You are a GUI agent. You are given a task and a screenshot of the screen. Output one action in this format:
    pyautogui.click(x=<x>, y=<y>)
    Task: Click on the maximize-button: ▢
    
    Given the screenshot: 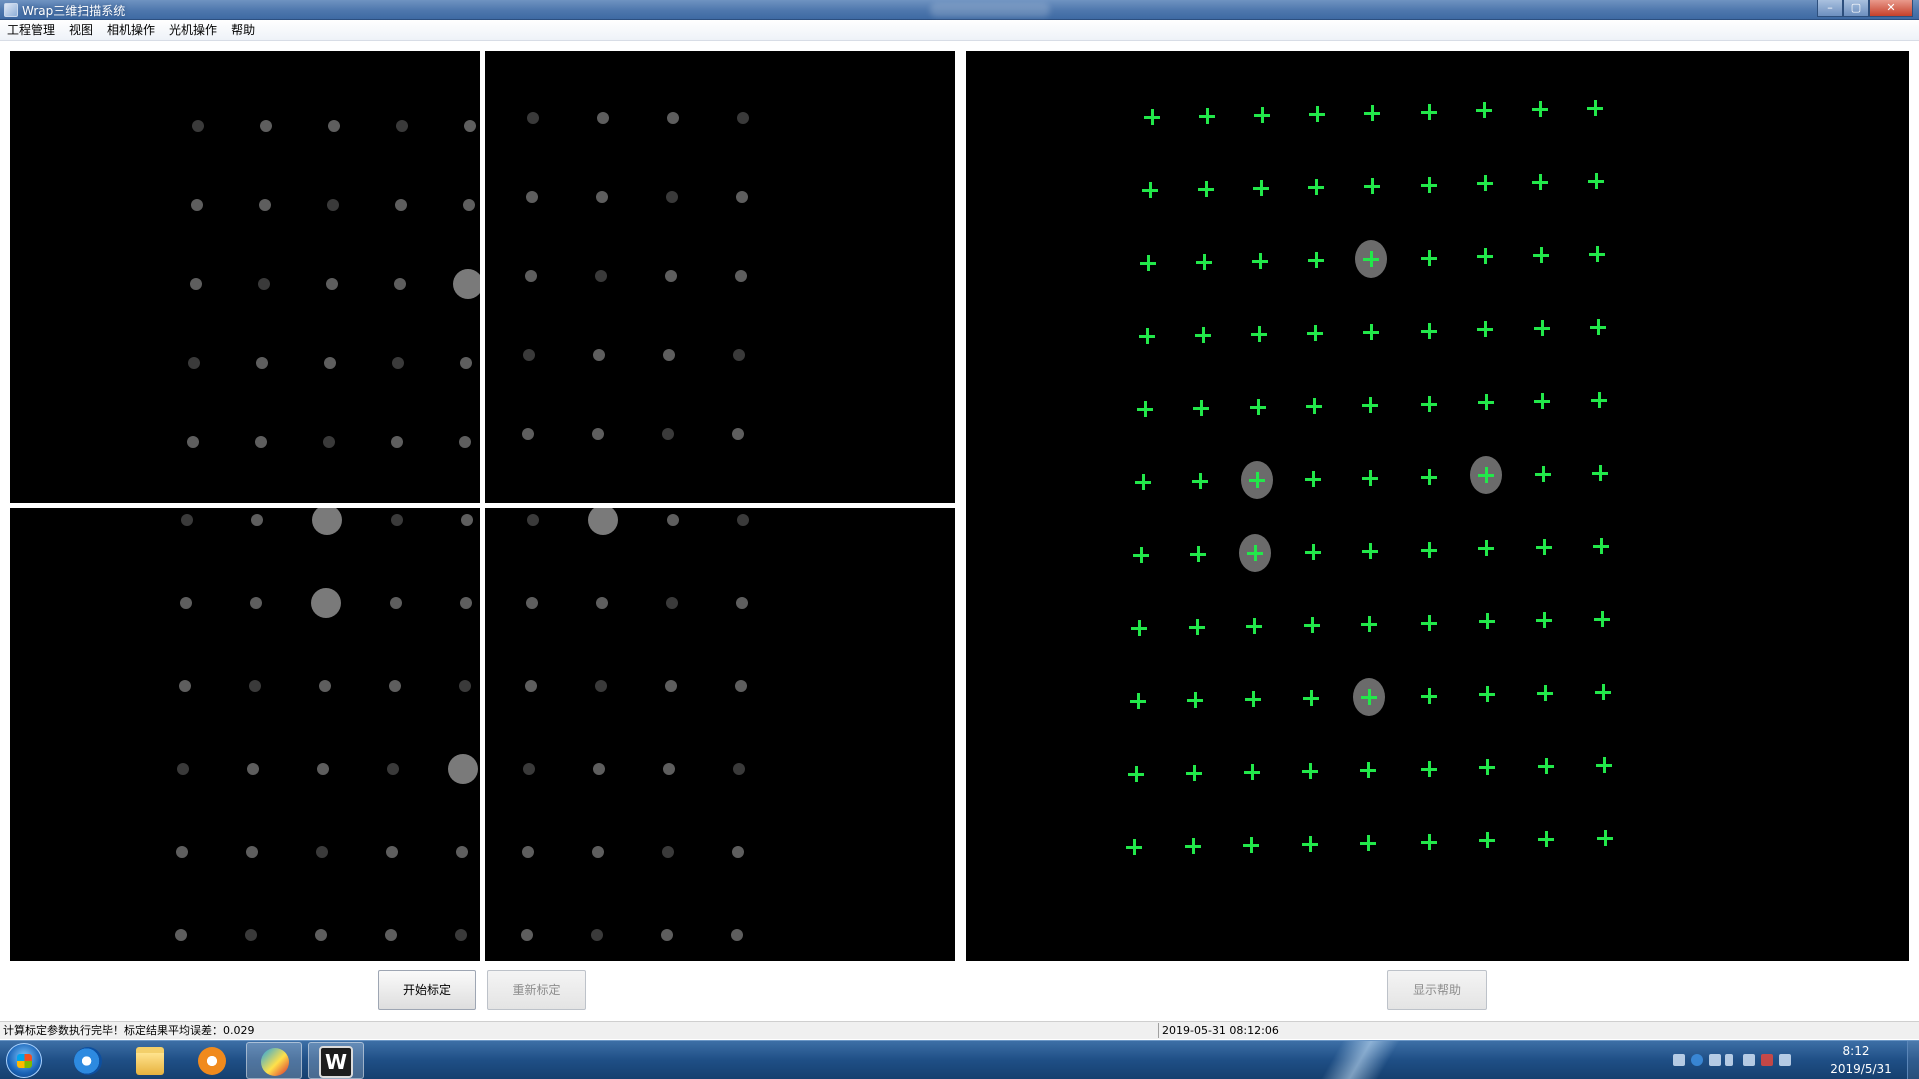 What is the action you would take?
    pyautogui.click(x=1856, y=8)
    